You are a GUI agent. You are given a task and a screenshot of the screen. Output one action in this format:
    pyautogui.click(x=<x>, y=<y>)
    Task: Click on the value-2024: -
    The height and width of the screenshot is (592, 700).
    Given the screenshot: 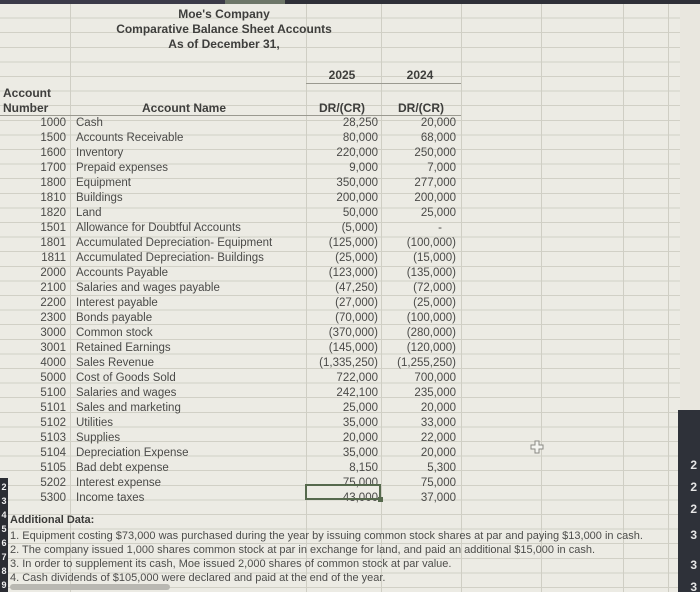 What is the action you would take?
    pyautogui.click(x=418, y=228)
    